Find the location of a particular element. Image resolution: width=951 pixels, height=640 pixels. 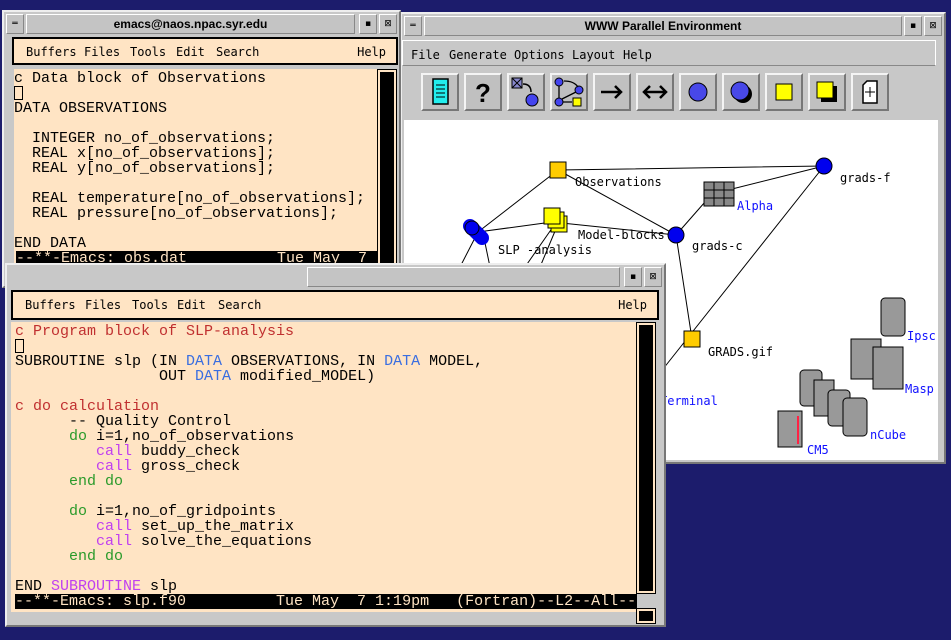

add-file-button is located at coordinates (870, 92).